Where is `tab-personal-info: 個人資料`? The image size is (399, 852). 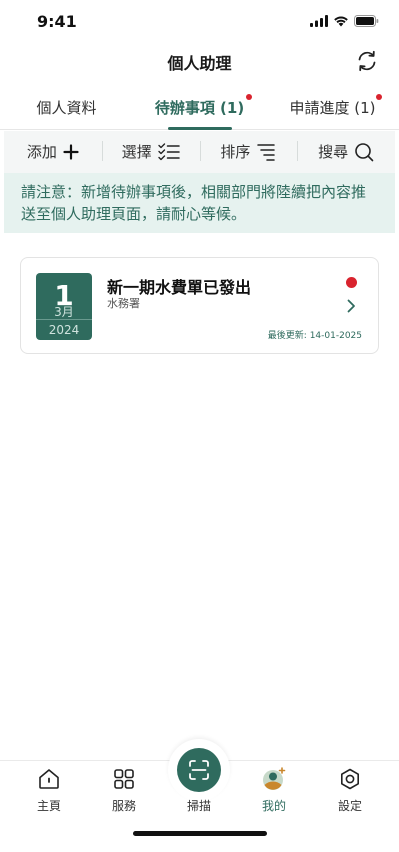
tab-personal-info: 個人資料 is located at coordinates (66, 107).